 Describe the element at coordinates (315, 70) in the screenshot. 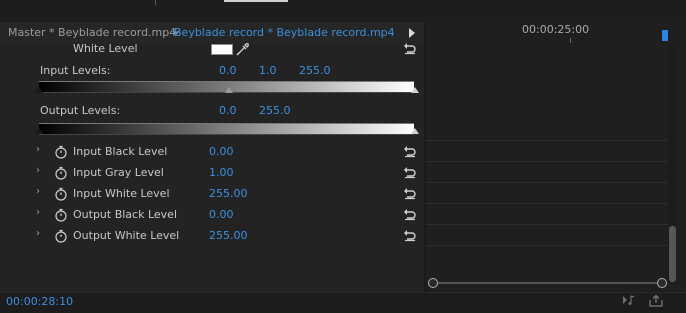

I see `input-levels-white-value: 255.0` at that location.